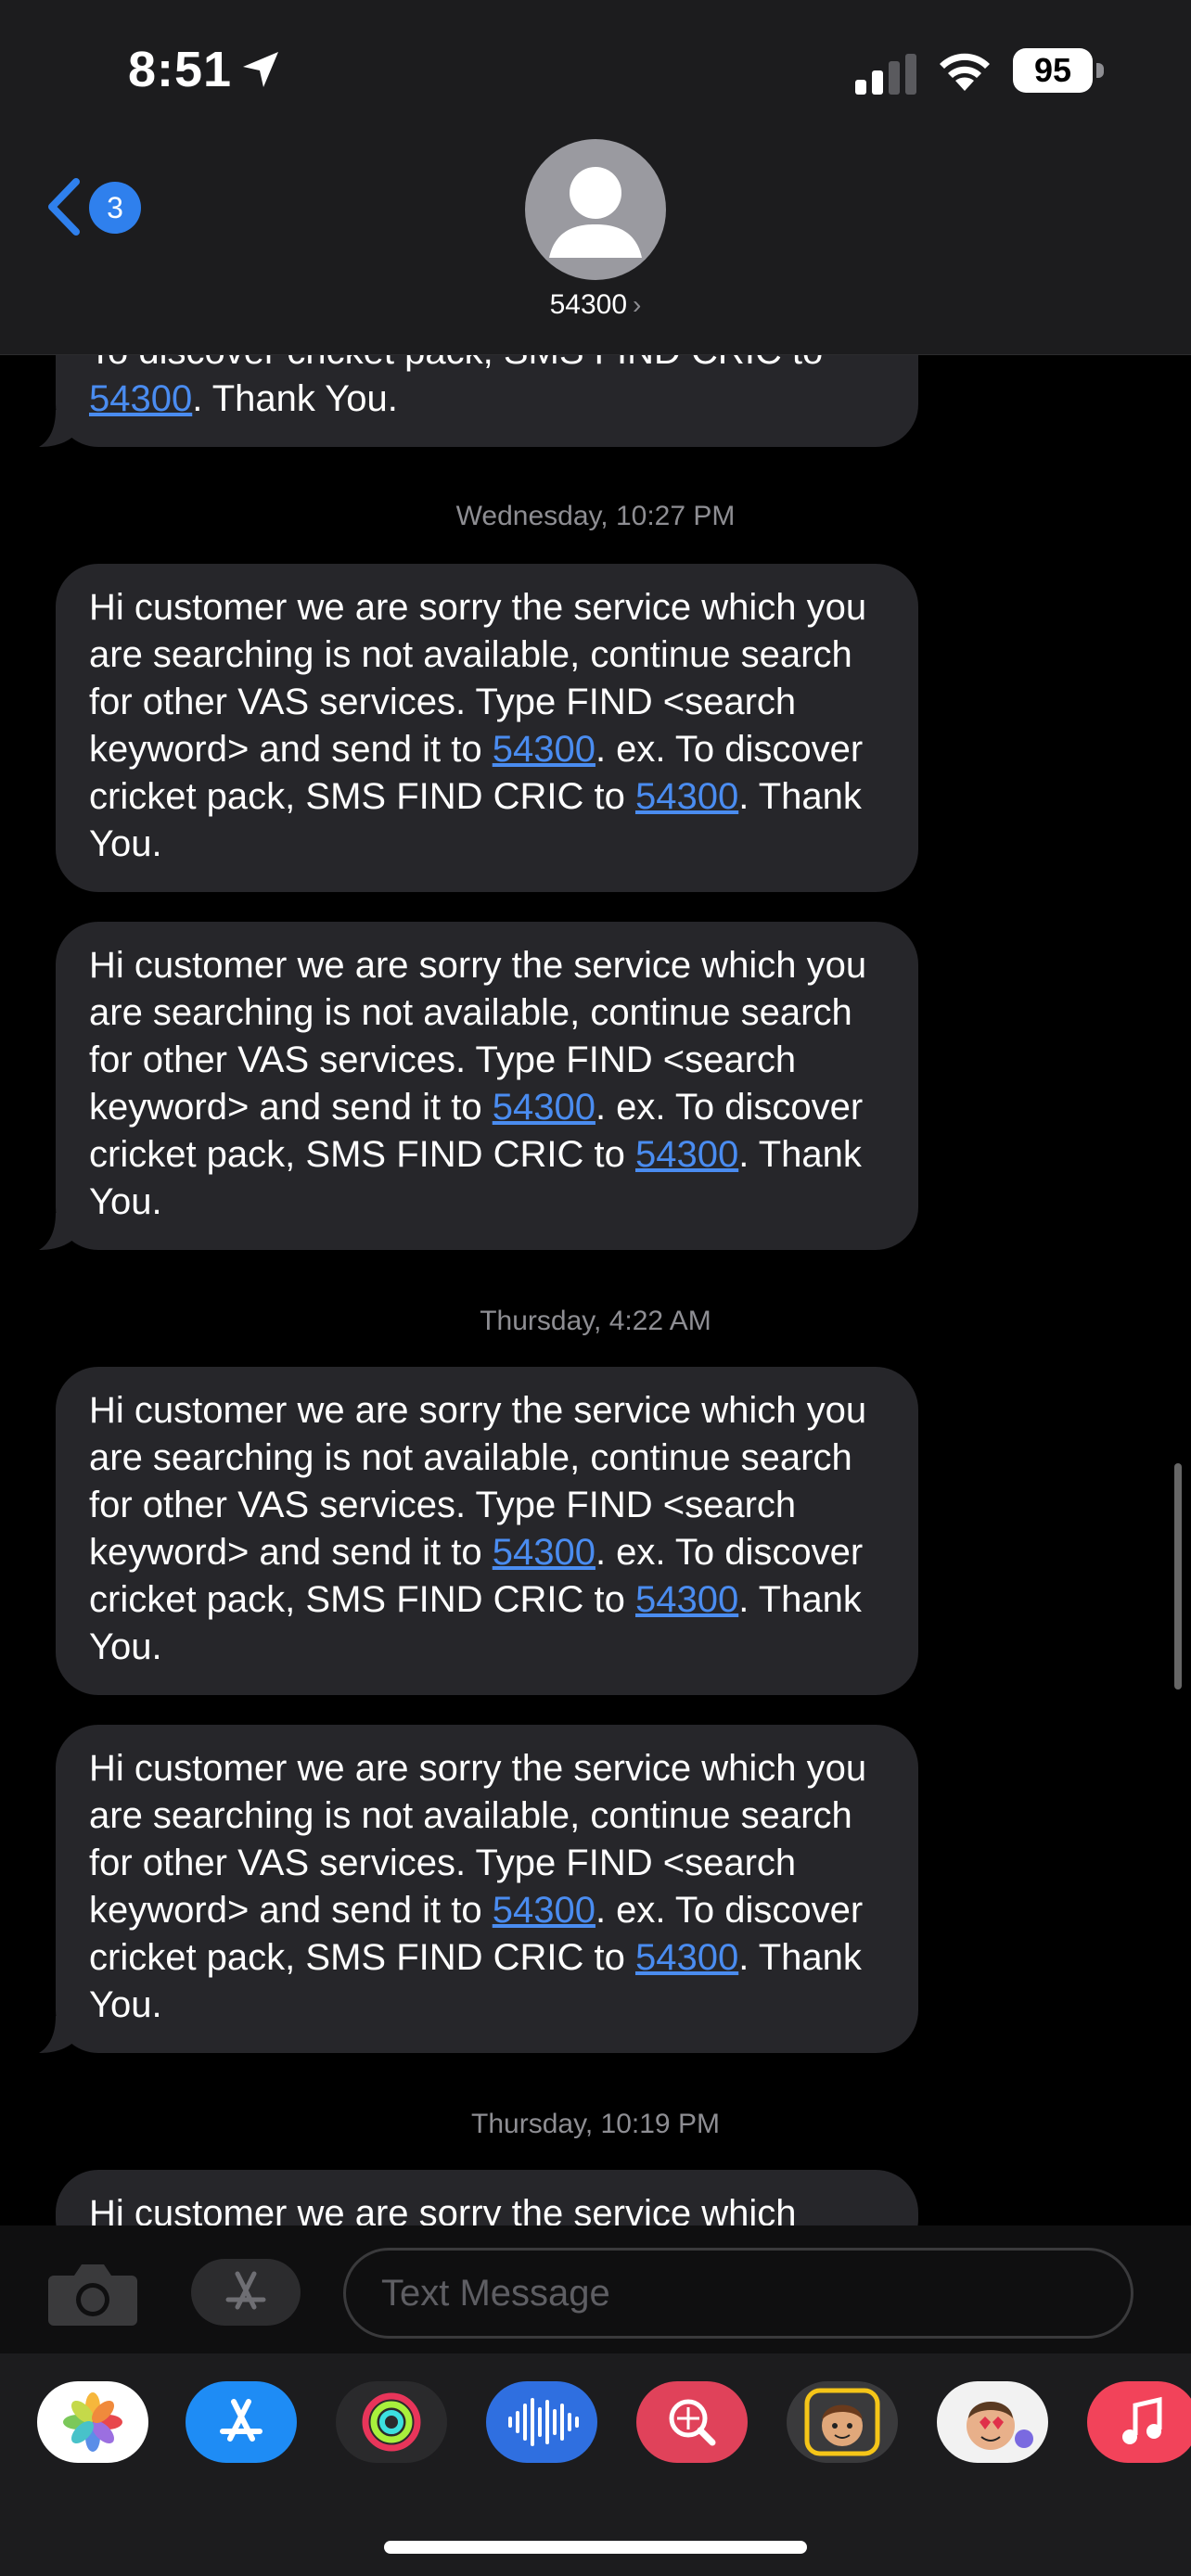 This screenshot has width=1191, height=2576. Describe the element at coordinates (842, 2422) in the screenshot. I see `memoji-icon` at that location.